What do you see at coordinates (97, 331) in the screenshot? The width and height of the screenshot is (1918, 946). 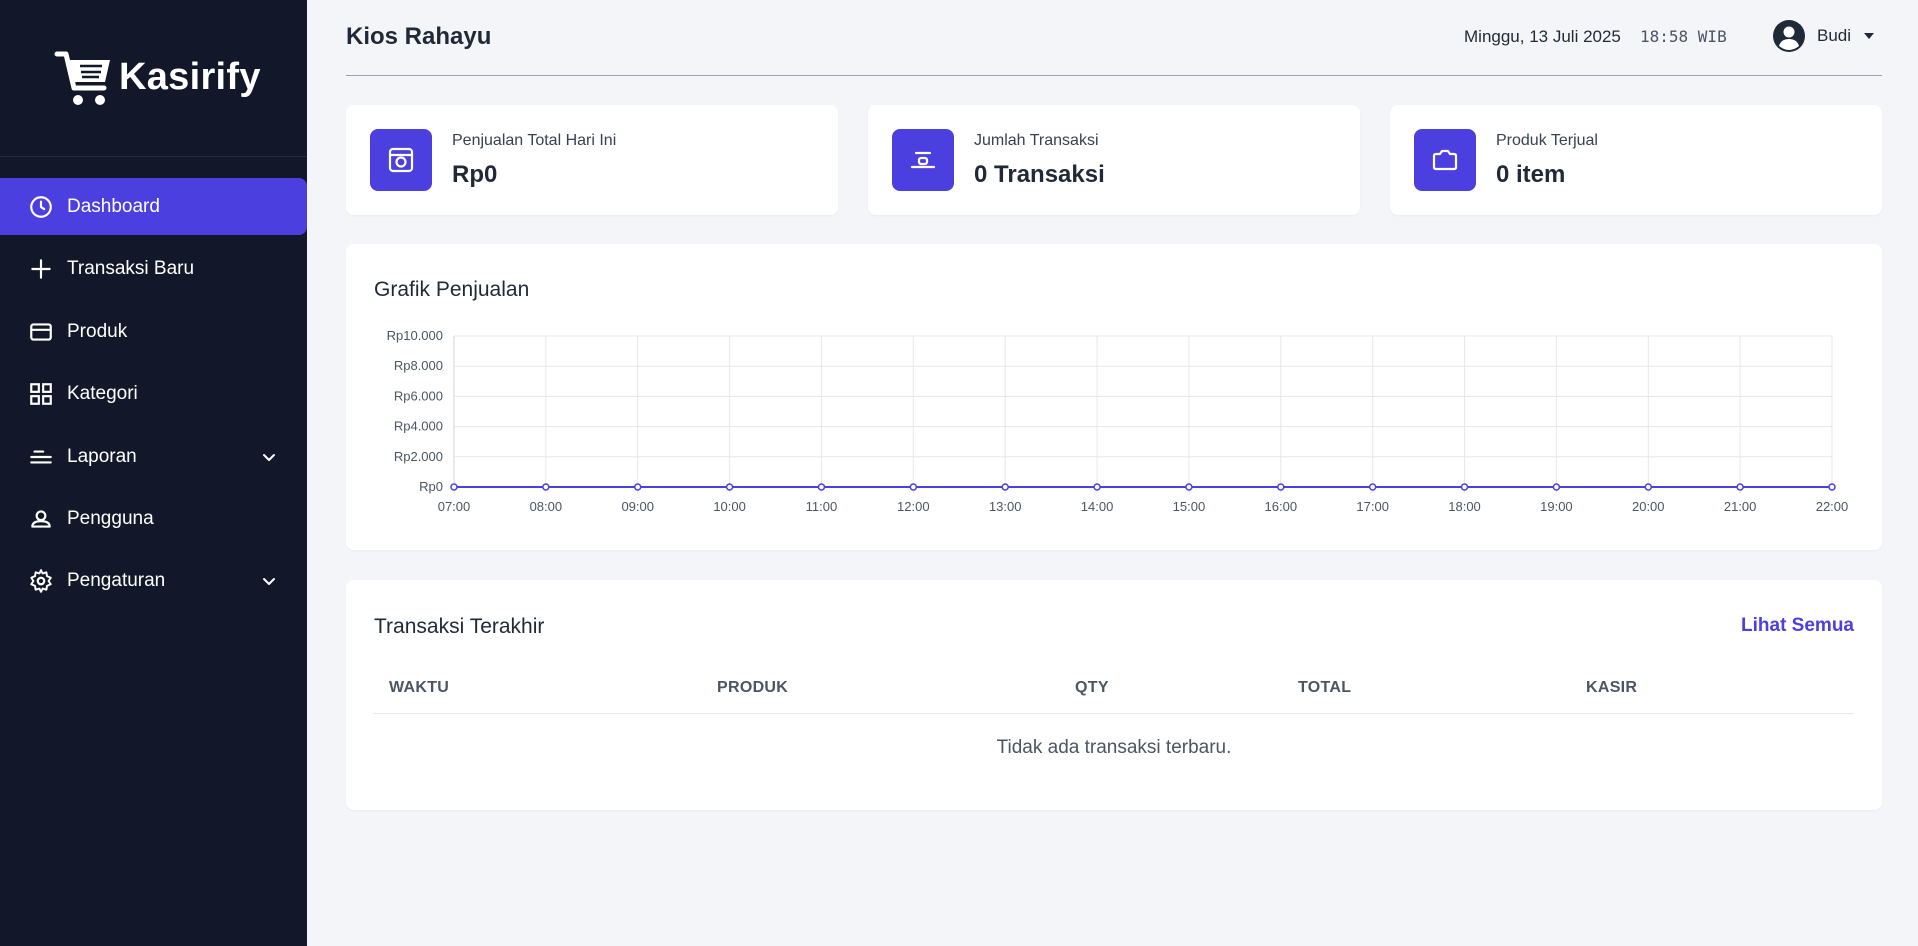 I see `sidebar-item-label: Produk` at bounding box center [97, 331].